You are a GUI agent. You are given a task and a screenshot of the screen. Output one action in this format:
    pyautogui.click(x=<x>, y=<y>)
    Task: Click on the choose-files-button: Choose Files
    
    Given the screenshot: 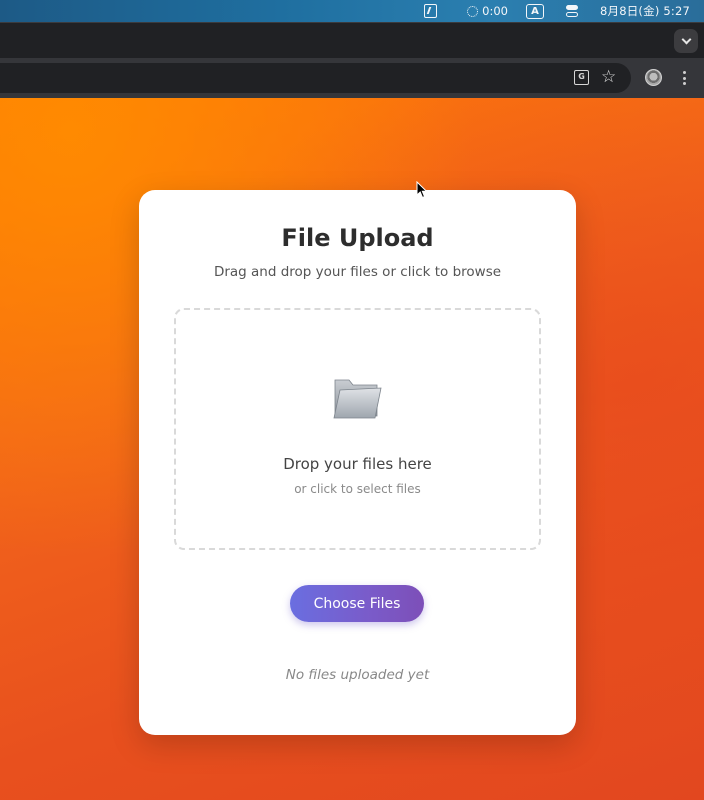 What is the action you would take?
    pyautogui.click(x=357, y=603)
    